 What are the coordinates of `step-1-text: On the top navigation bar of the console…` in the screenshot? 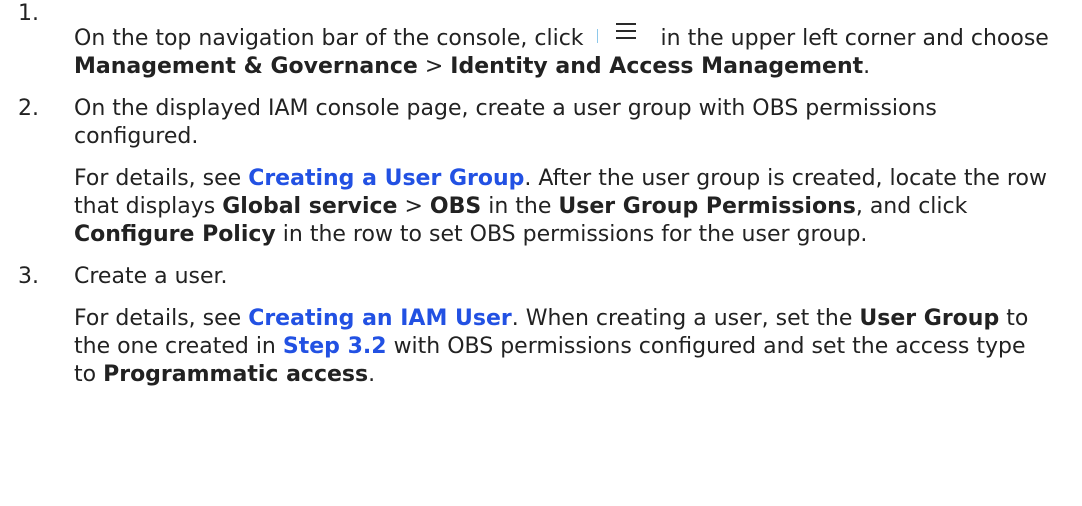 It's located at (563, 52).